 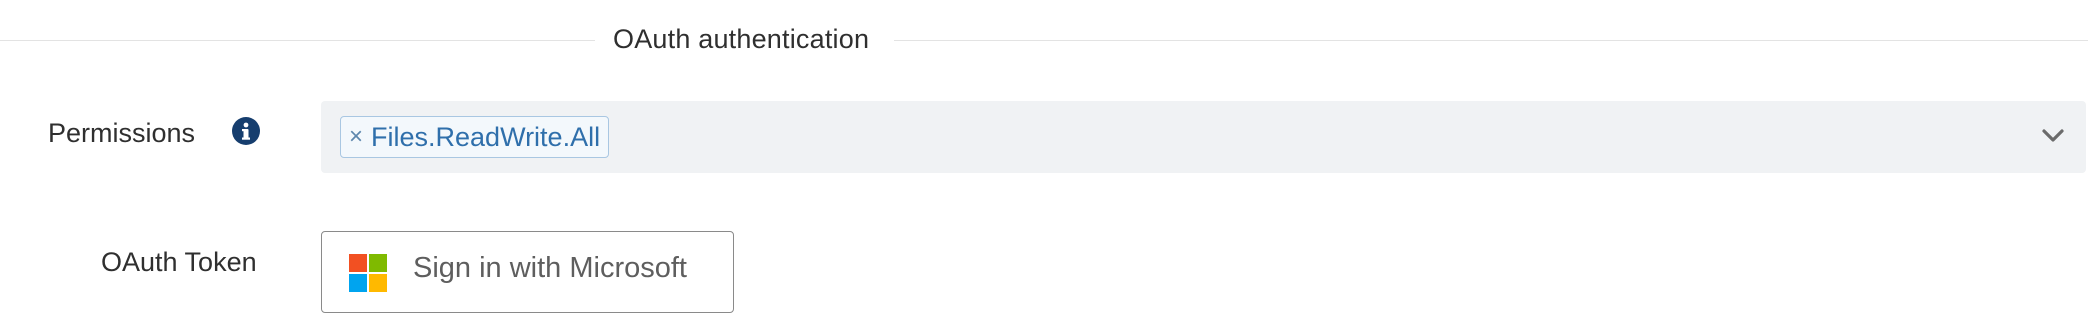 I want to click on section-title: OAuth authentication, so click(x=741, y=39).